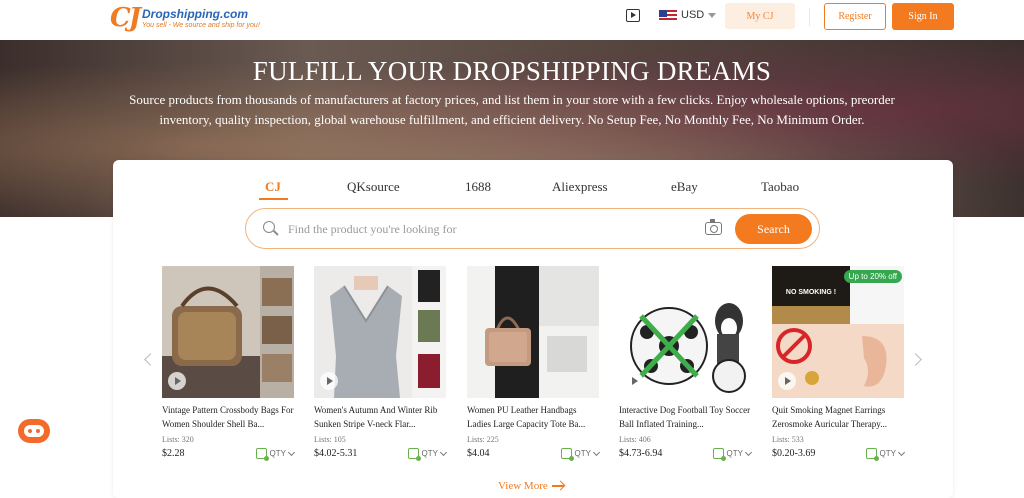 Image resolution: width=1024 pixels, height=498 pixels. What do you see at coordinates (173, 453) in the screenshot?
I see `product-price: $2.28` at bounding box center [173, 453].